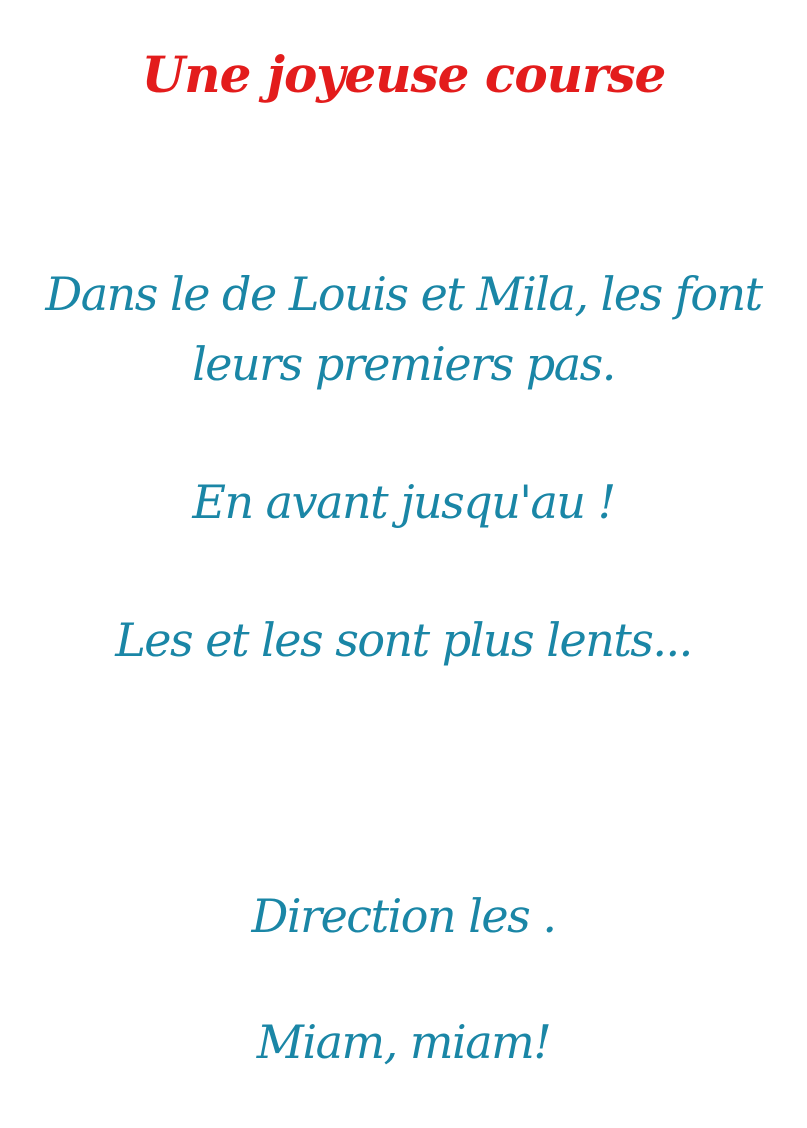  I want to click on story-line-5: Direction les ., so click(404, 916).